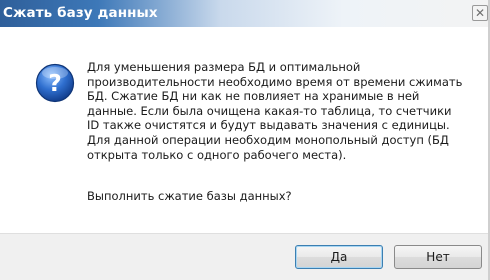 This screenshot has height=280, width=490. What do you see at coordinates (438, 257) in the screenshot?
I see `no-button: Нет` at bounding box center [438, 257].